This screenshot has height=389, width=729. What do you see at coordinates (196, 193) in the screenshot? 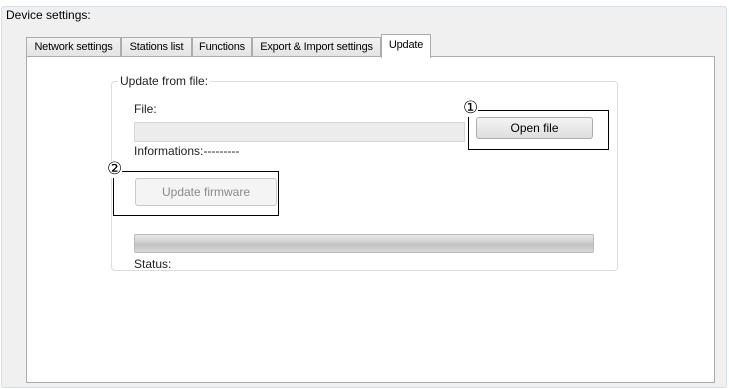
I see `callout-two-box` at bounding box center [196, 193].